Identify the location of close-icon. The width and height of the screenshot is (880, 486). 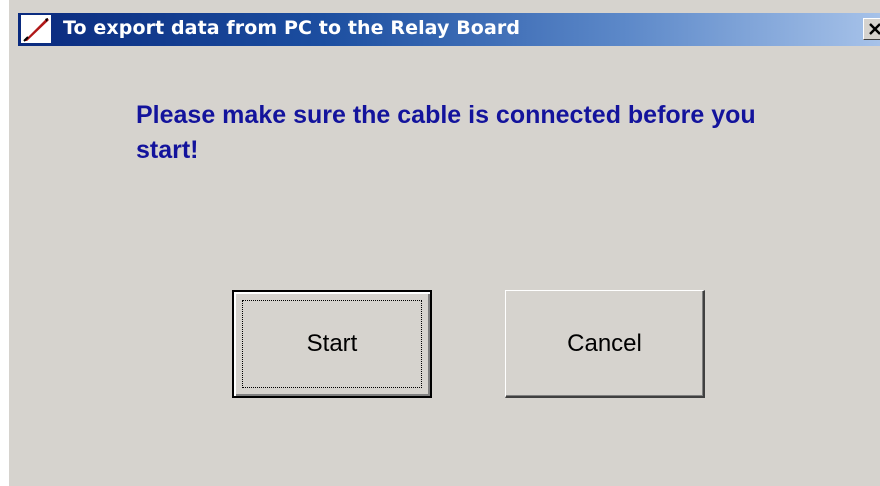
(874, 29).